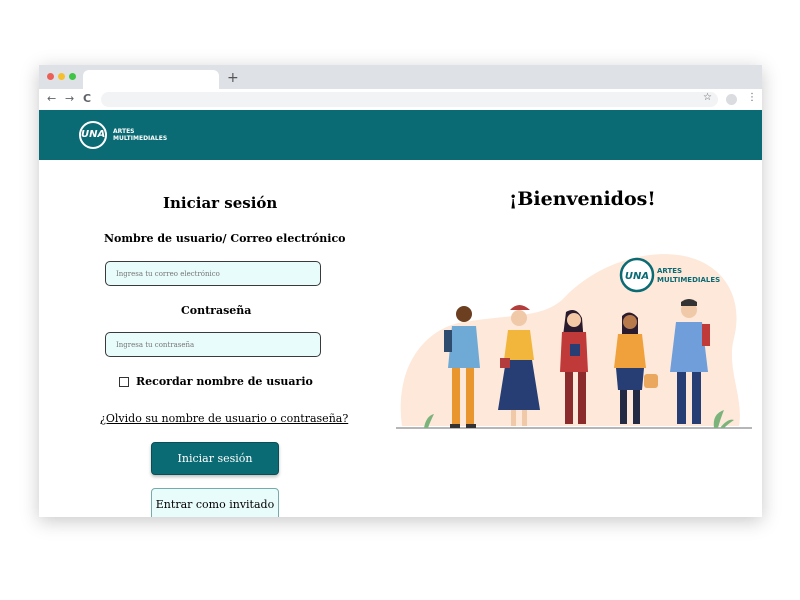 Image resolution: width=800 pixels, height=600 pixels. Describe the element at coordinates (400, 77) in the screenshot. I see `tab-bar: +` at that location.